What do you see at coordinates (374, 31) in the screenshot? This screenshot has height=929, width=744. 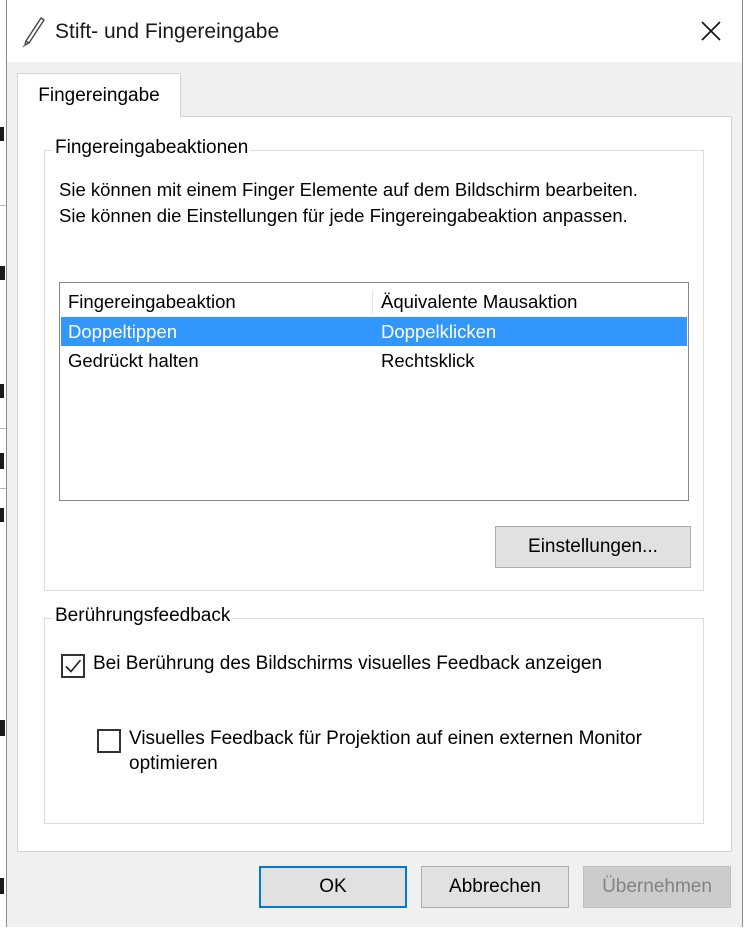 I see `title-bar: Stift- und Fingereingabe` at bounding box center [374, 31].